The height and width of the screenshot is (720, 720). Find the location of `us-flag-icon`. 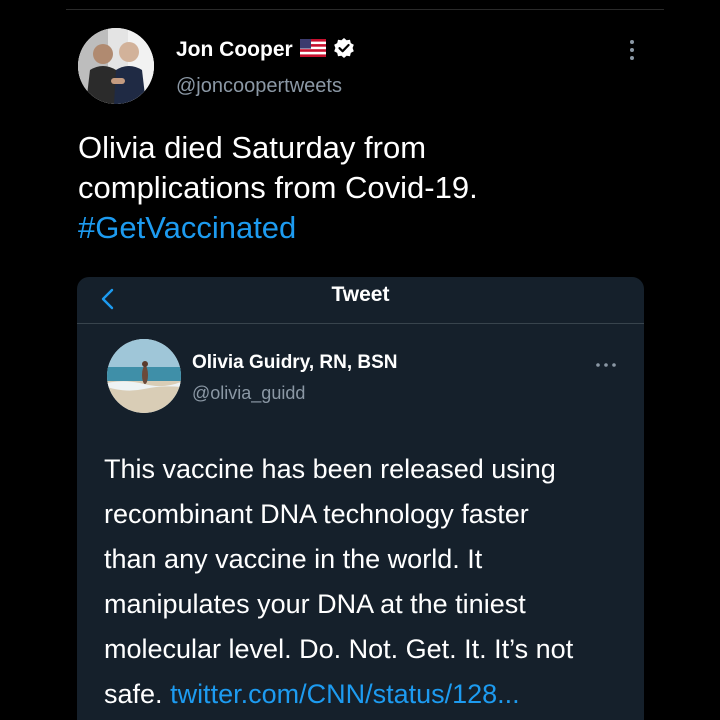

us-flag-icon is located at coordinates (312, 50).